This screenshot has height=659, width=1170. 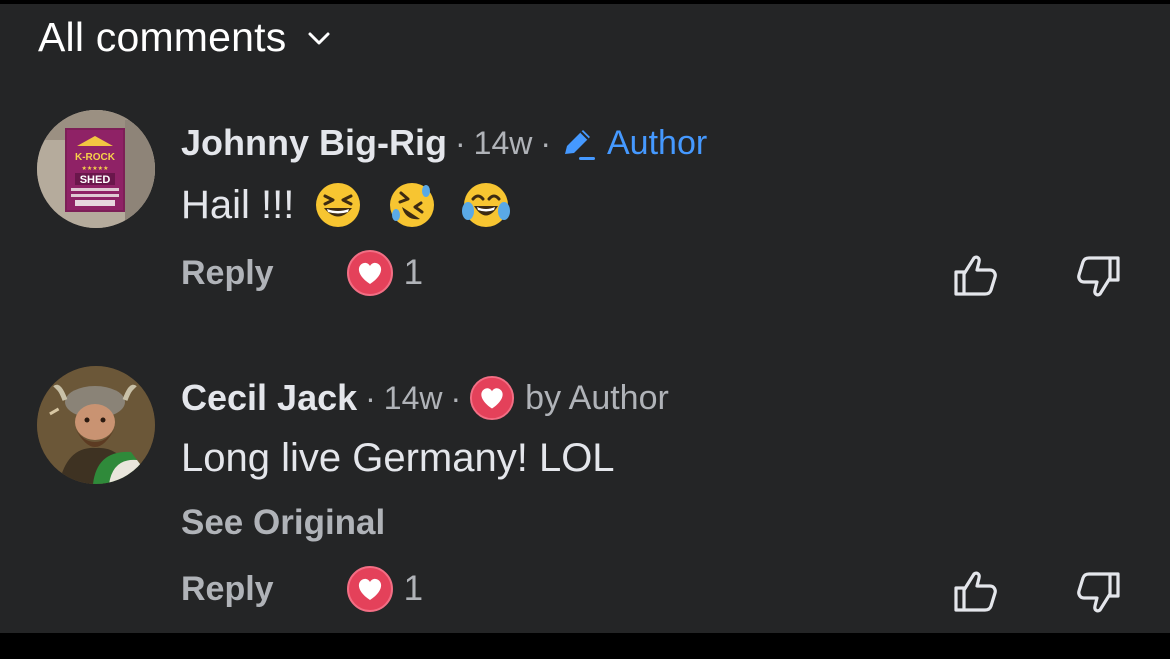 I want to click on tears-of-joy-emoji, so click(x=486, y=205).